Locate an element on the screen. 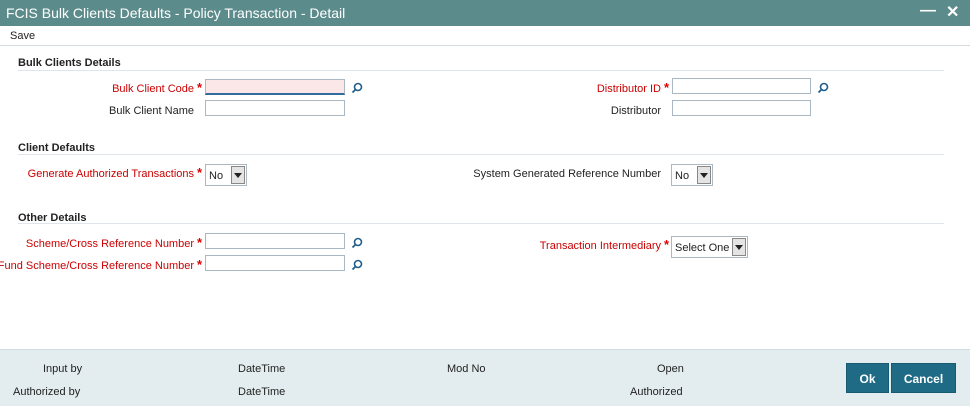 The width and height of the screenshot is (970, 406). minimize-icon: — is located at coordinates (928, 11).